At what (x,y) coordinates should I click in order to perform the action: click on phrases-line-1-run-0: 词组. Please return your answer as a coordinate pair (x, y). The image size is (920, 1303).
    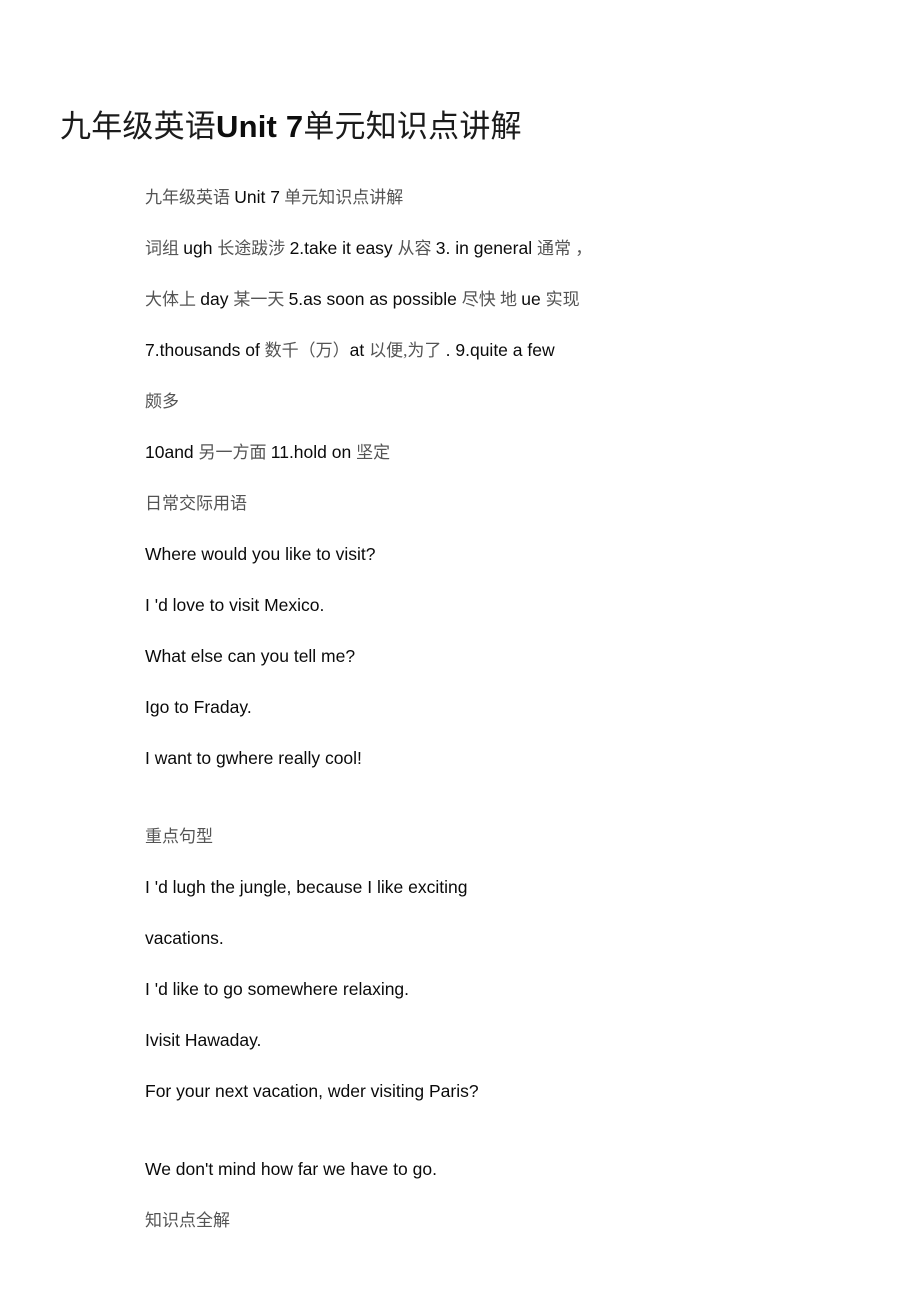
    Looking at the image, I should click on (164, 248).